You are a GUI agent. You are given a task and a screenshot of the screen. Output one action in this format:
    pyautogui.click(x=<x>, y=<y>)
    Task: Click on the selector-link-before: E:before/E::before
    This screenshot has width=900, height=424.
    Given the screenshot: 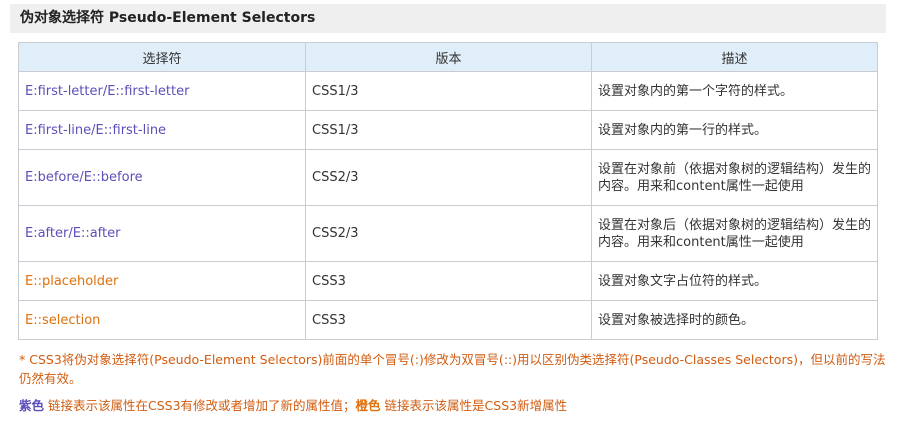 What is the action you would take?
    pyautogui.click(x=84, y=177)
    